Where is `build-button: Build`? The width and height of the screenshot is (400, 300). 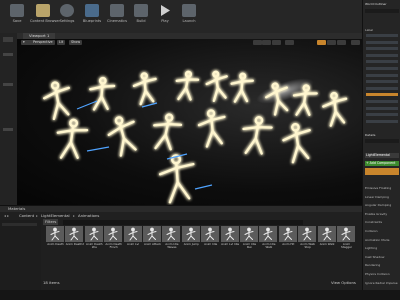 build-button: Build is located at coordinates (141, 18).